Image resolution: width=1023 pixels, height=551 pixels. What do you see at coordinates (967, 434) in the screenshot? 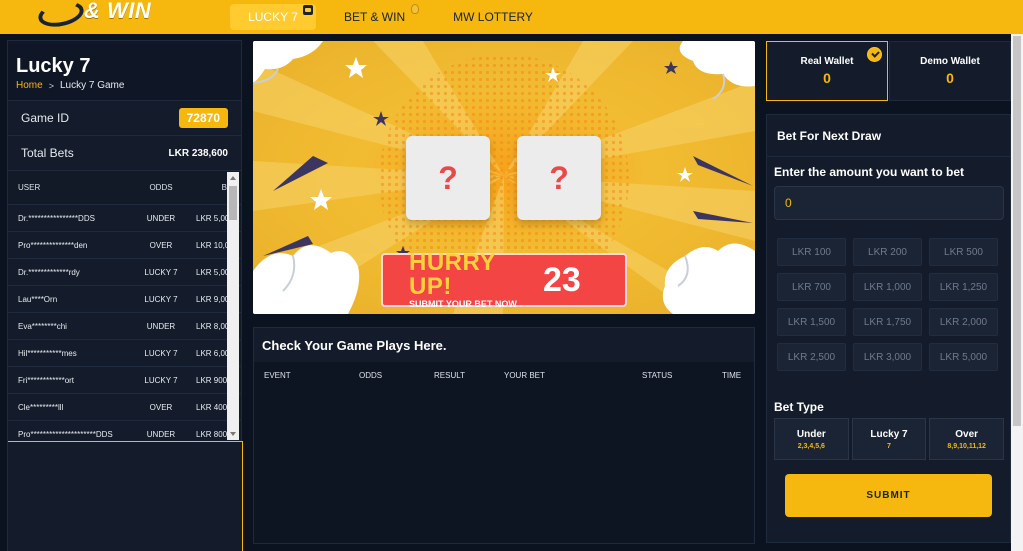
I see `bet-type-name: Over` at bounding box center [967, 434].